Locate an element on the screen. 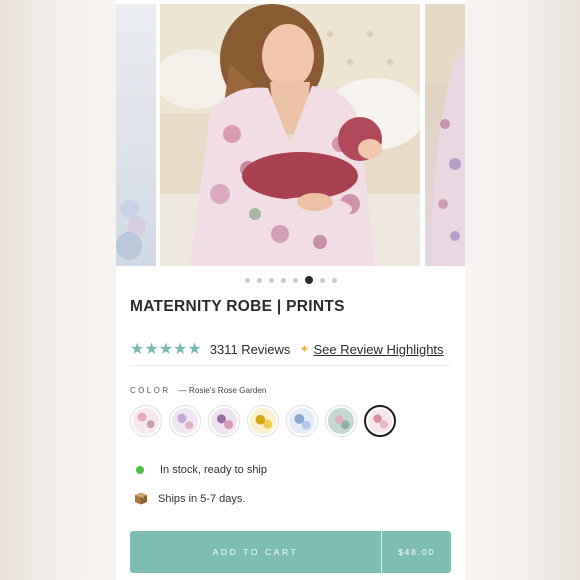  next-slide-photo is located at coordinates (445, 135).